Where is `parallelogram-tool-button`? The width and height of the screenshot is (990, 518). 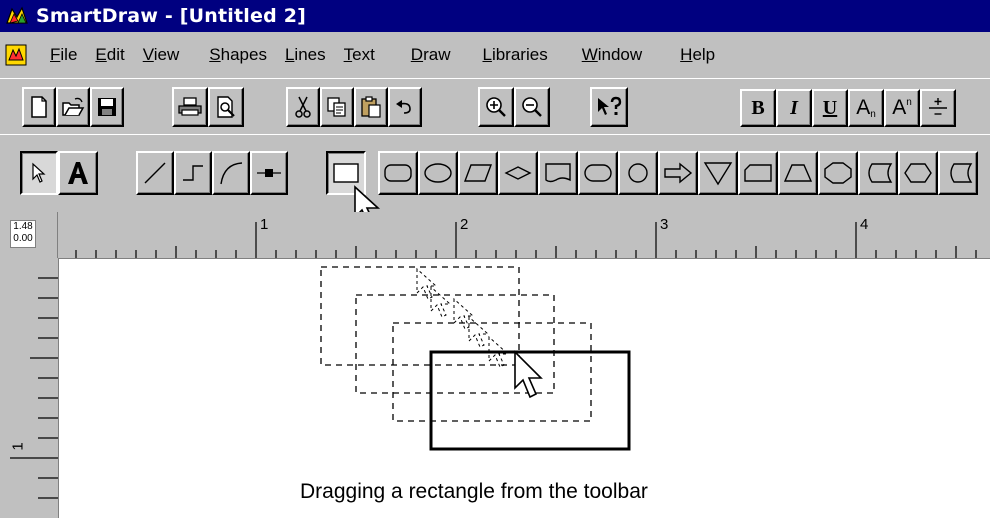
parallelogram-tool-button is located at coordinates (478, 173).